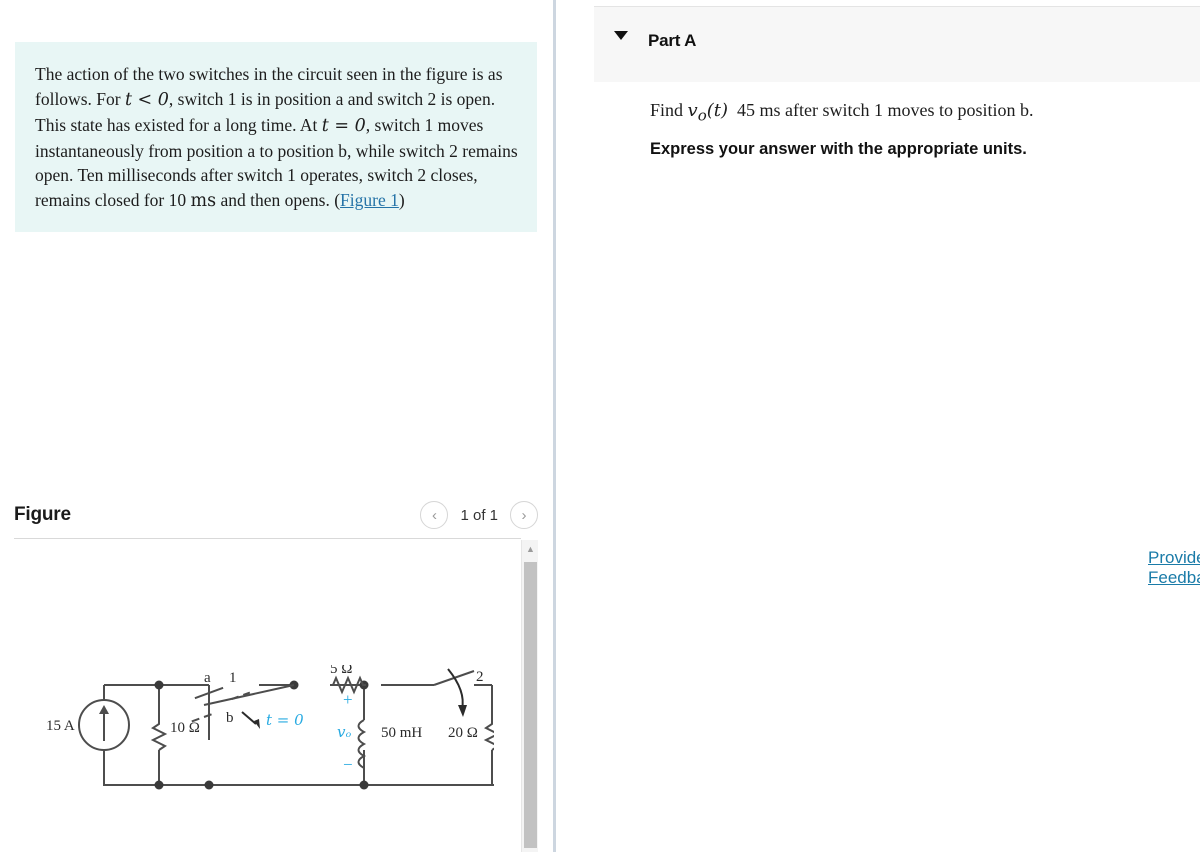 This screenshot has width=1200, height=852. Describe the element at coordinates (146, 99) in the screenshot. I see `problem-math-t-lt-0: t < 0` at that location.